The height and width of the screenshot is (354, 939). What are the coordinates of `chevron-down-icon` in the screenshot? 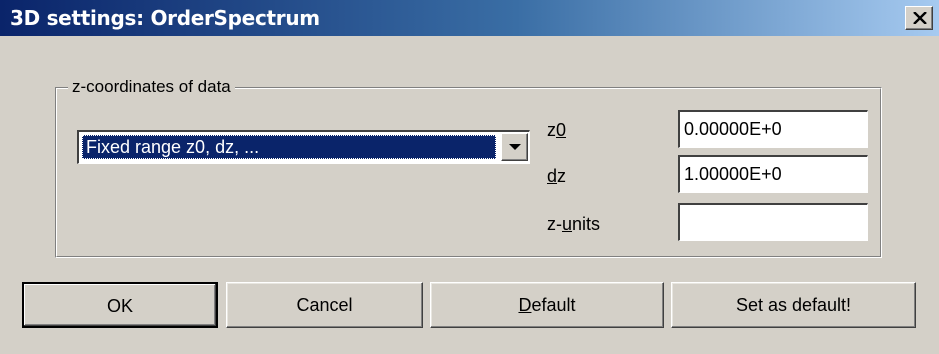 It's located at (515, 147).